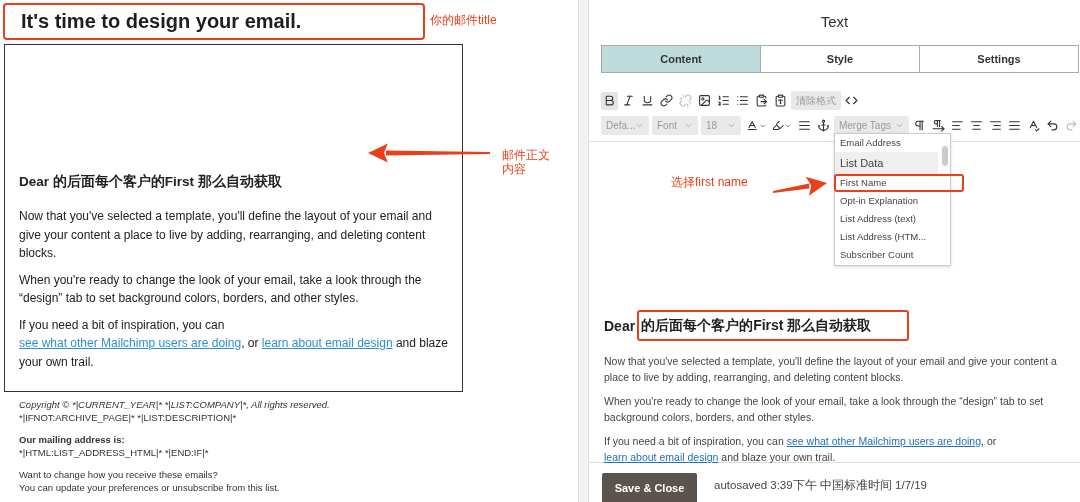 This screenshot has height=502, width=1080. Describe the element at coordinates (778, 125) in the screenshot. I see `highlighter-icon` at that location.